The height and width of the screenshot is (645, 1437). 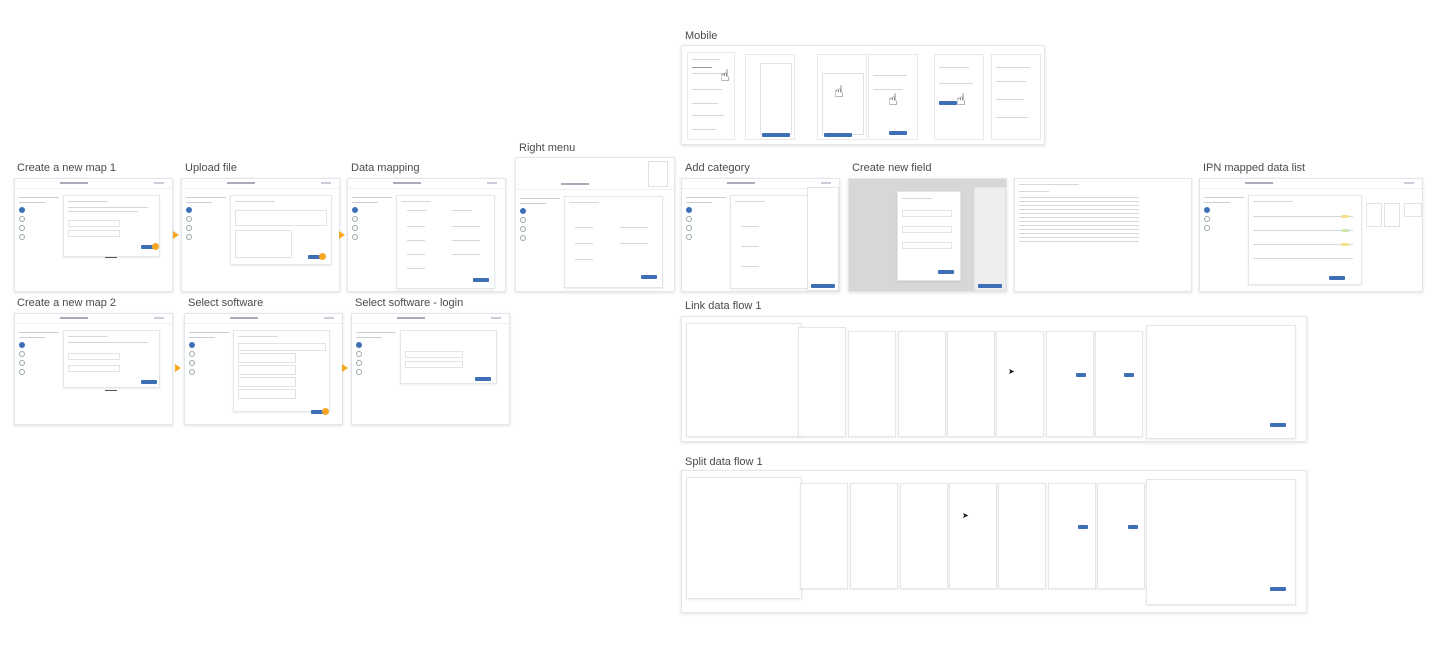 I want to click on artboard-ipn-list, so click(x=1311, y=235).